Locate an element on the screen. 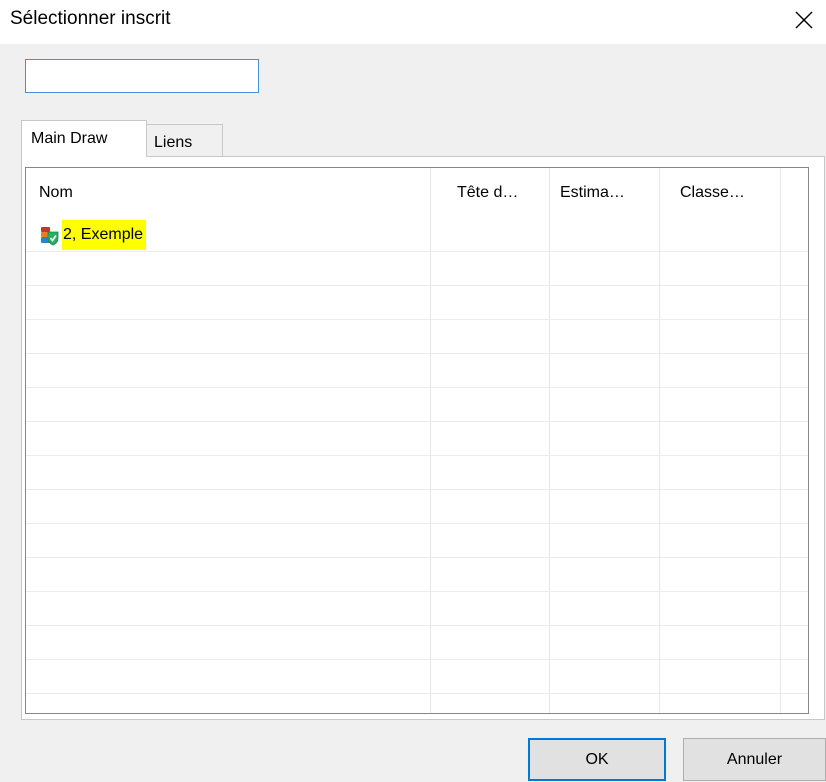 Image resolution: width=826 pixels, height=782 pixels. table-row: 2, Exemple is located at coordinates (93, 234).